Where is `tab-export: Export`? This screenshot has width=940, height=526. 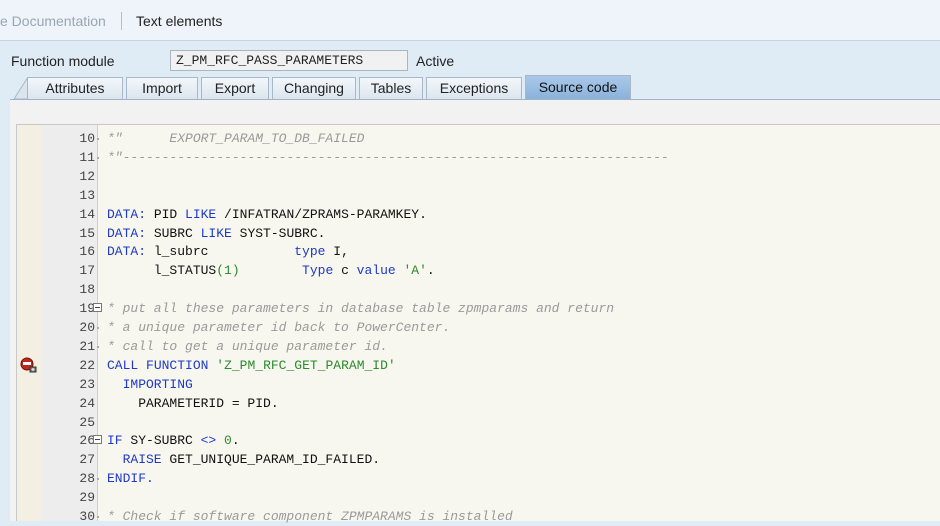 tab-export: Export is located at coordinates (235, 88).